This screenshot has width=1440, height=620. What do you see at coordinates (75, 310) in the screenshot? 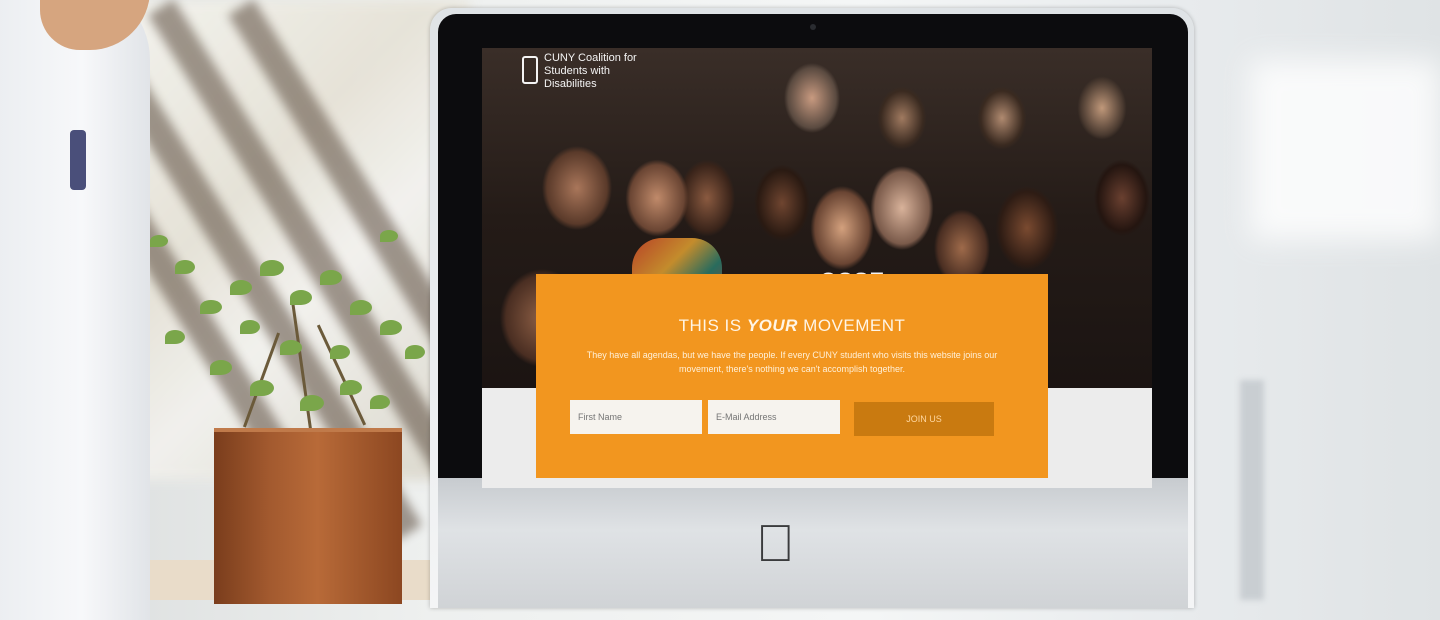
I see `person-shirt` at bounding box center [75, 310].